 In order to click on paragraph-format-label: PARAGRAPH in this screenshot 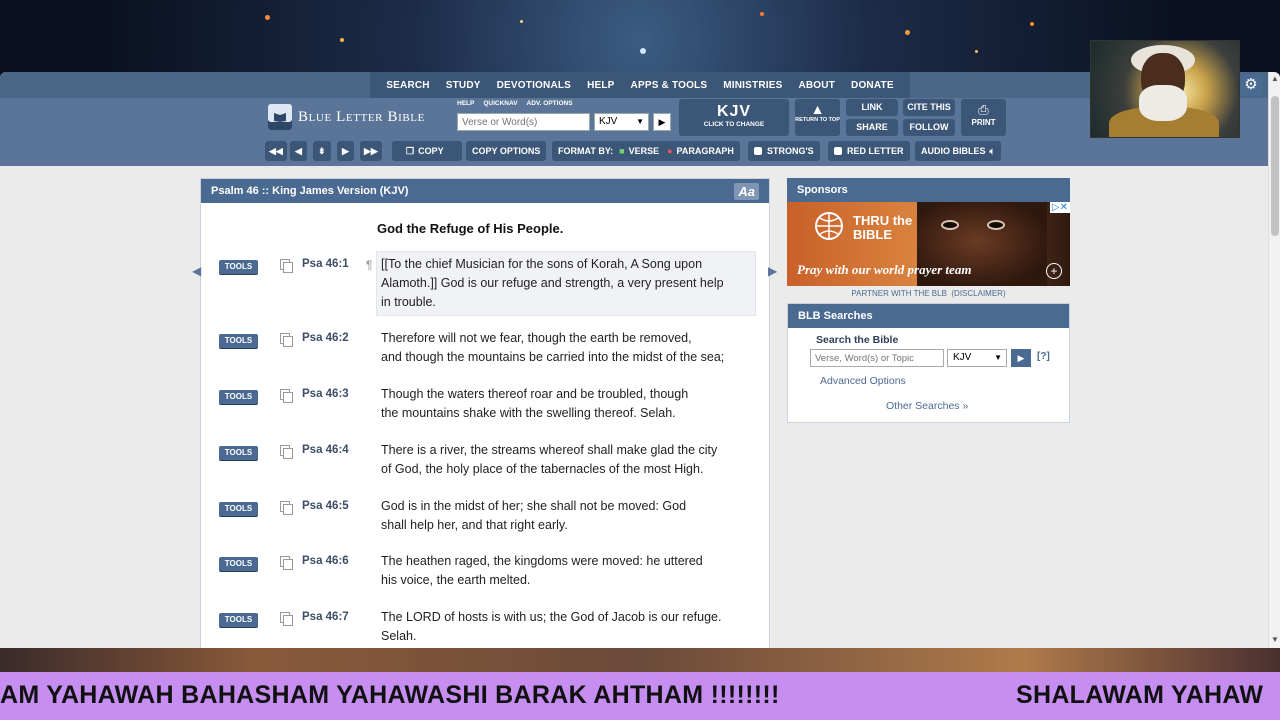, I will do `click(705, 151)`.